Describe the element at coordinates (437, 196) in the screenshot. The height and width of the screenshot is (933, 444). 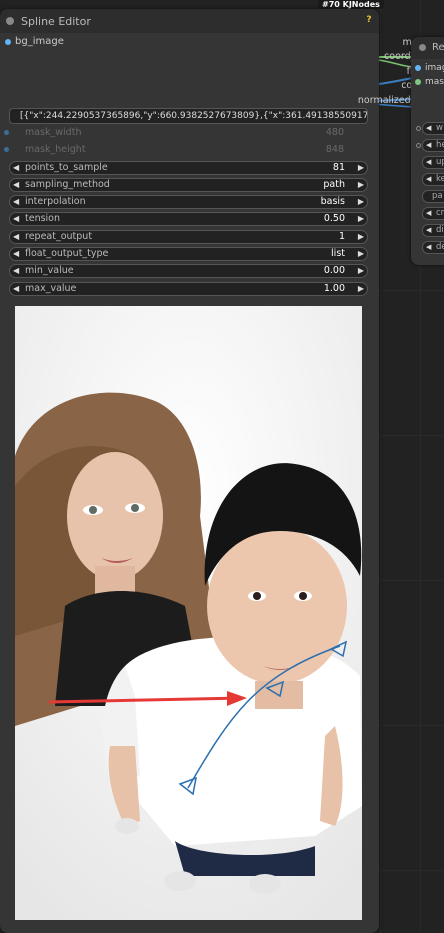
I see `widget-label: pa` at that location.